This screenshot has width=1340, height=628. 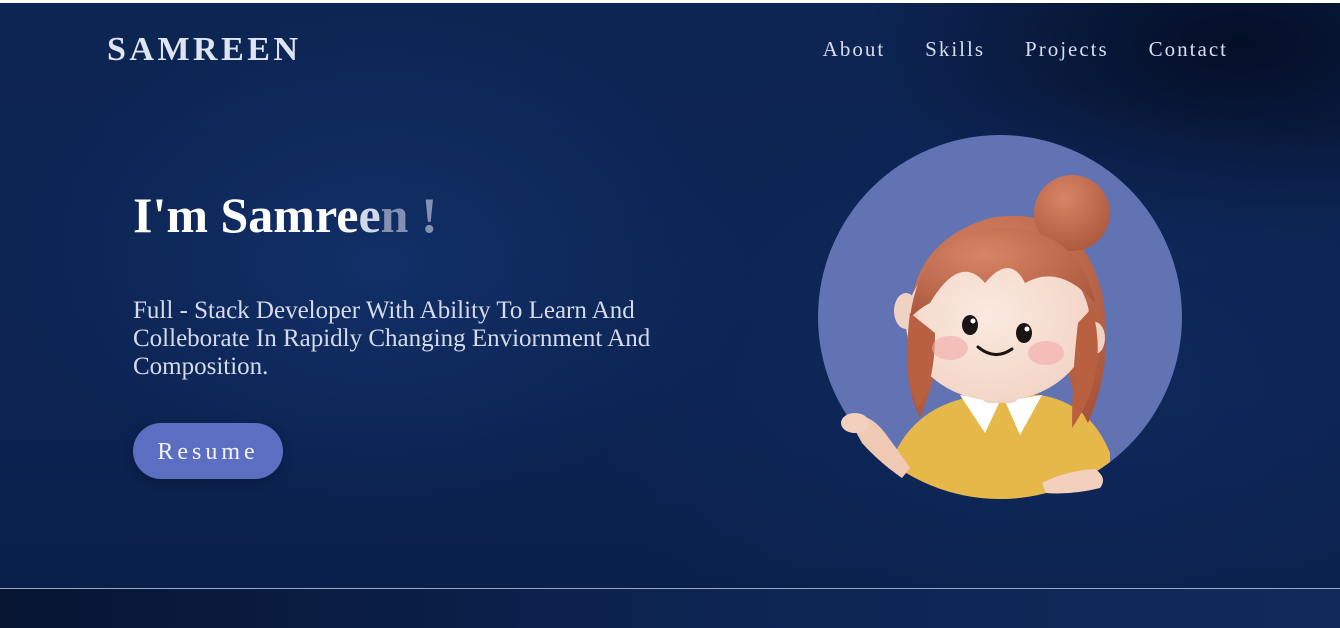 I want to click on hero-title: I'm Samreen !, so click(x=285, y=215).